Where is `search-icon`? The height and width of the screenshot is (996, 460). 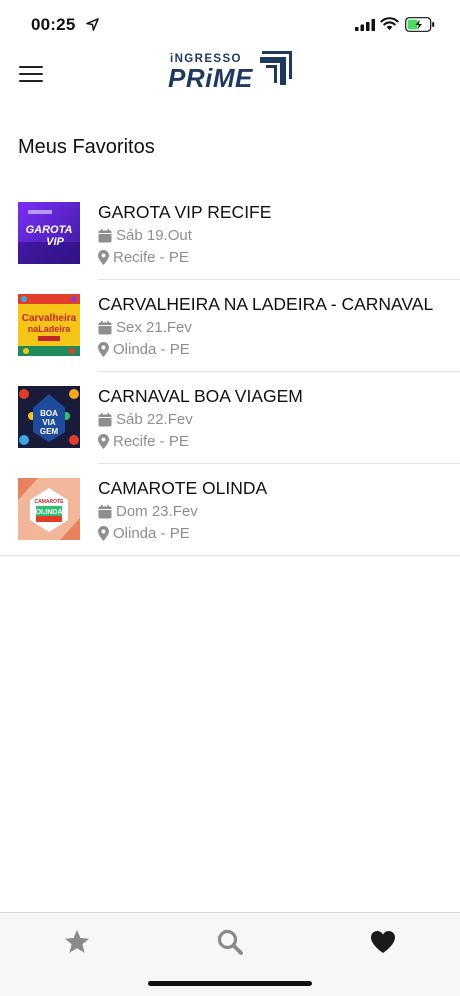
search-icon is located at coordinates (230, 942).